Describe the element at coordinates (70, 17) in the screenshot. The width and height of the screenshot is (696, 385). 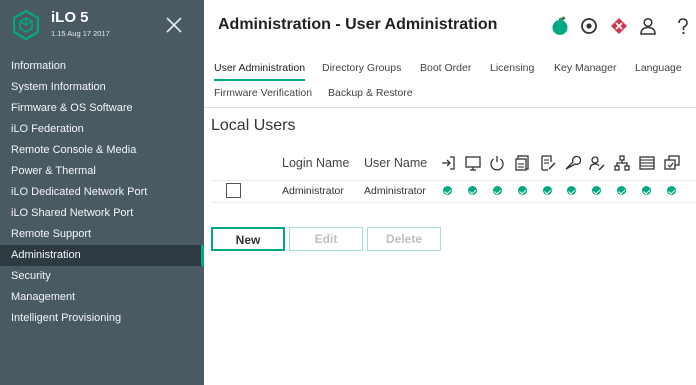
I see `brand-title: iLO 5` at that location.